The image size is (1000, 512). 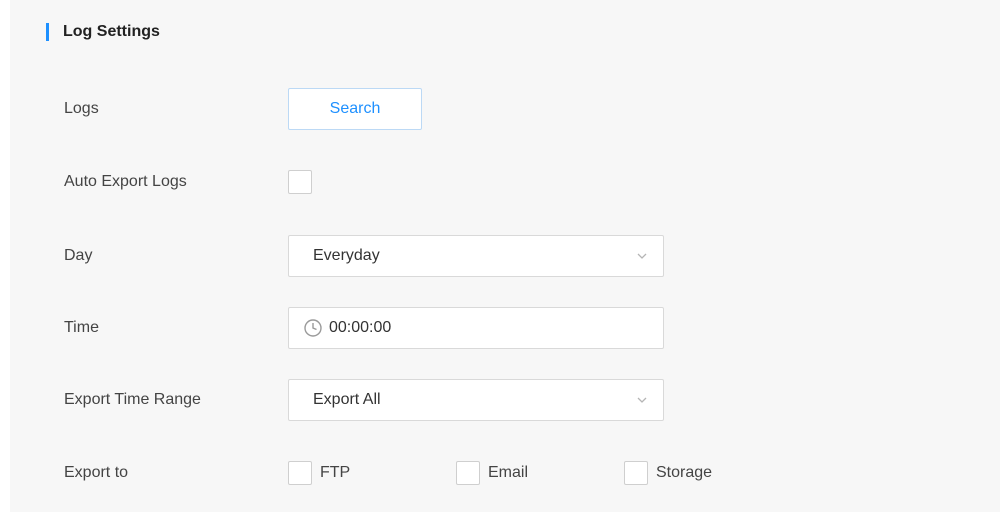 I want to click on ftp-label: FTP, so click(x=335, y=472).